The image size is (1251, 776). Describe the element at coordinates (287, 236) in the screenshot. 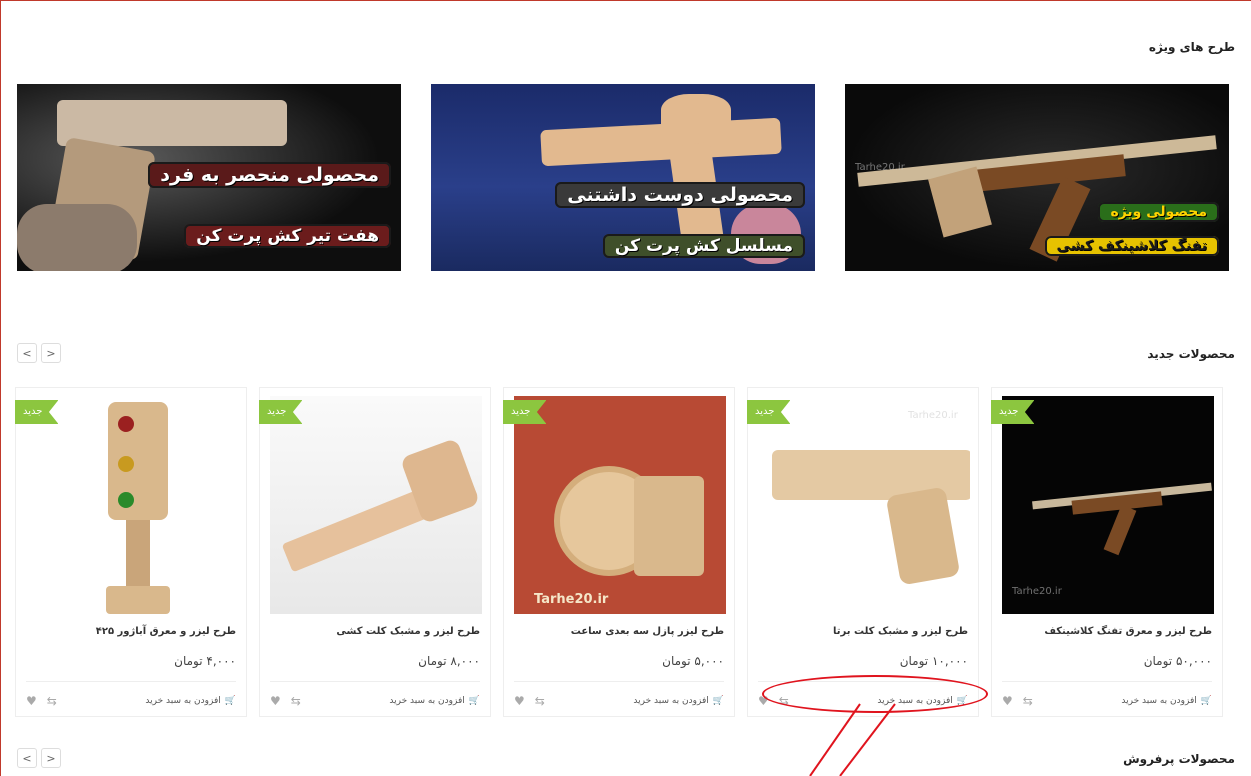

I see `banner-pistol-line2: هفت تیر کش پرت کن` at that location.